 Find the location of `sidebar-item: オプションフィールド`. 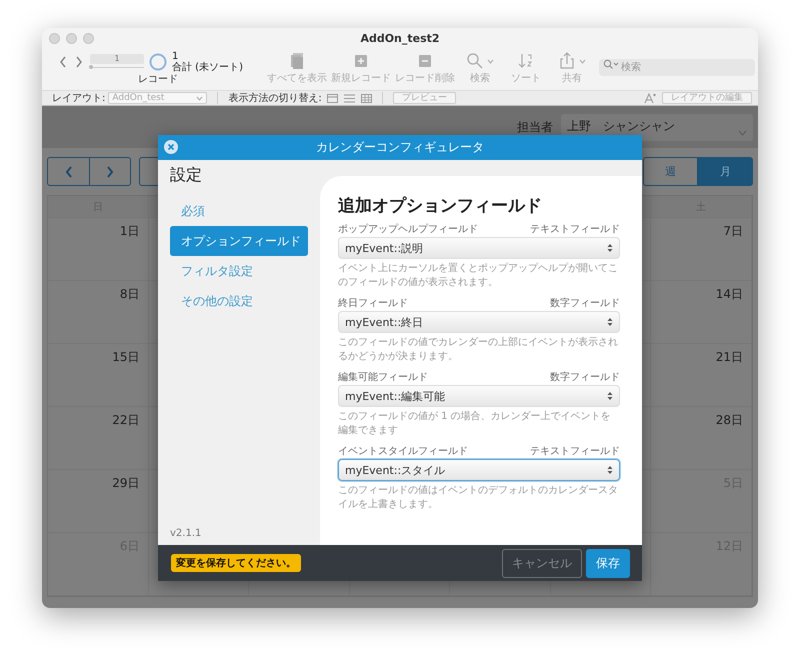

sidebar-item: オプションフィールド is located at coordinates (239, 241).